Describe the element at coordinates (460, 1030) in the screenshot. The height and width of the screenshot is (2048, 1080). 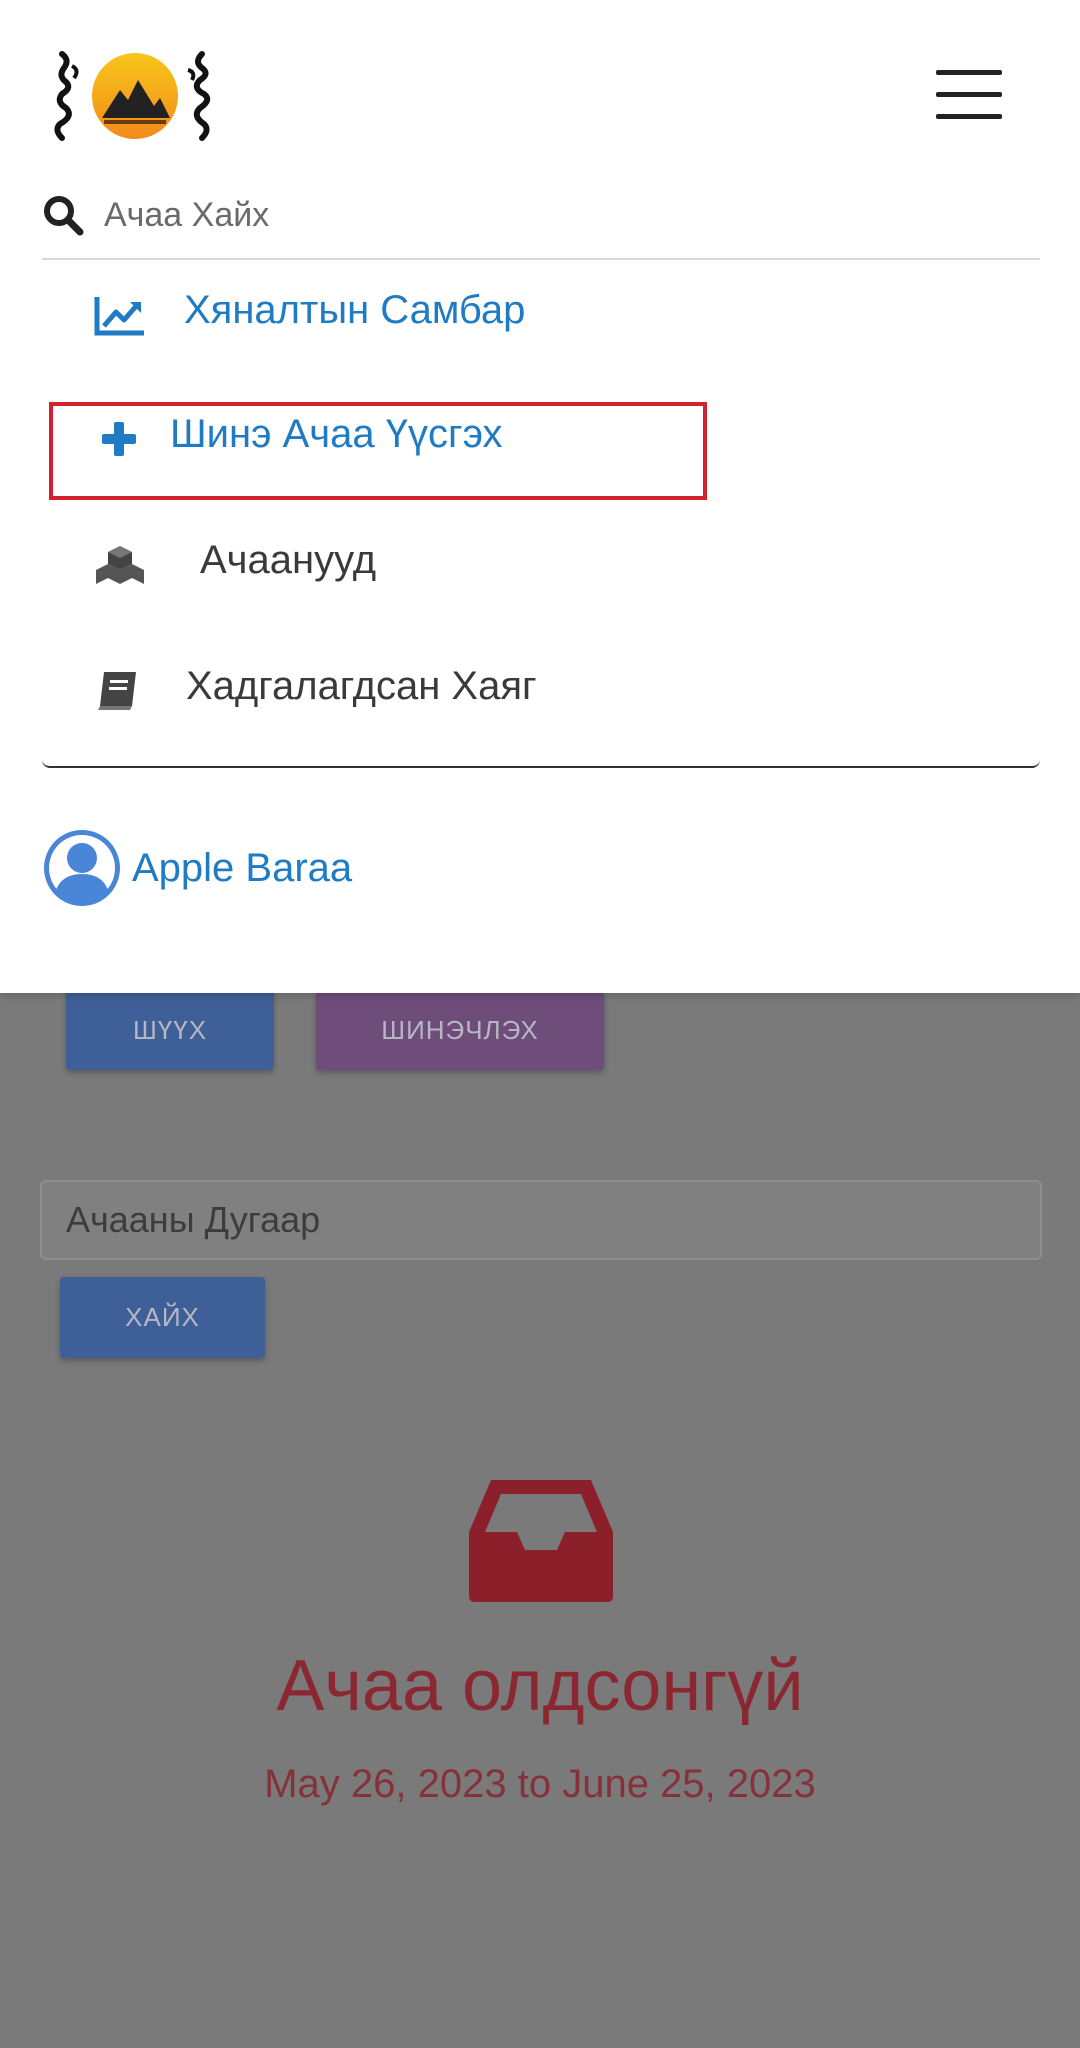
I see `refresh-button: ШИНЭЧЛЭХ` at that location.